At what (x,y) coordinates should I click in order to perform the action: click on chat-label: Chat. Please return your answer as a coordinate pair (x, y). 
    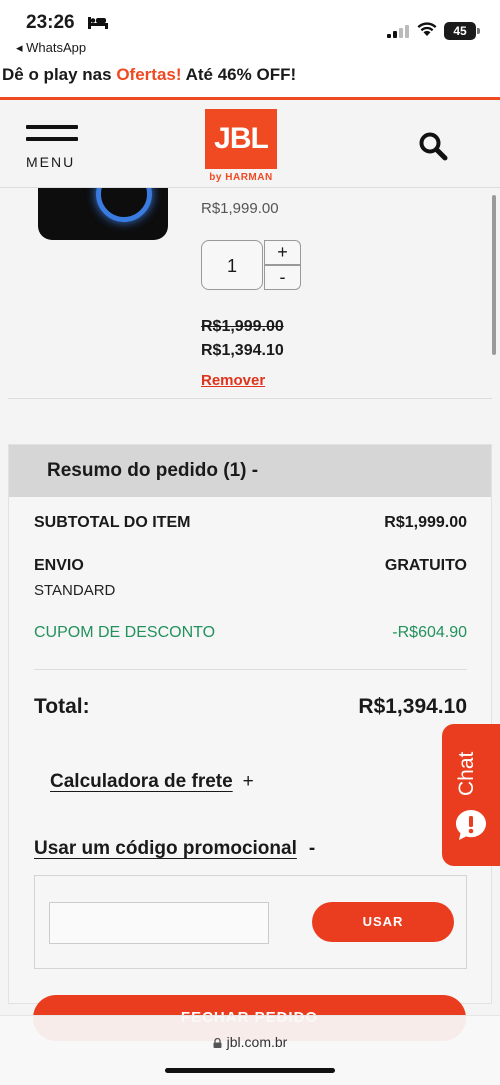
    Looking at the image, I should click on (466, 773).